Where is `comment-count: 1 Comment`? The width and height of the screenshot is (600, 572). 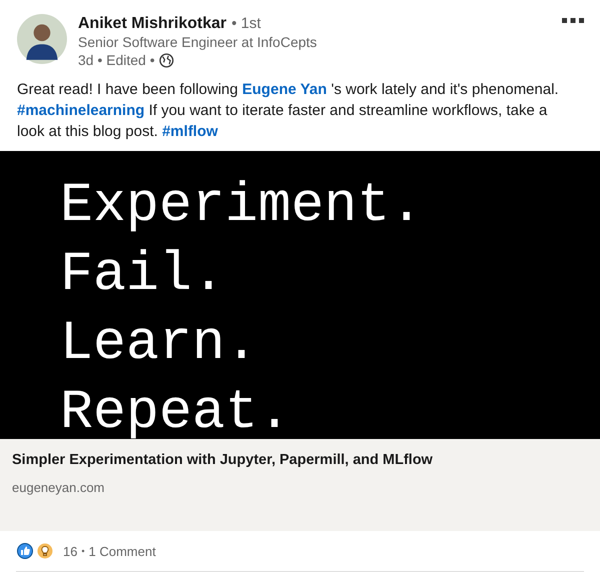
comment-count: 1 Comment is located at coordinates (122, 551).